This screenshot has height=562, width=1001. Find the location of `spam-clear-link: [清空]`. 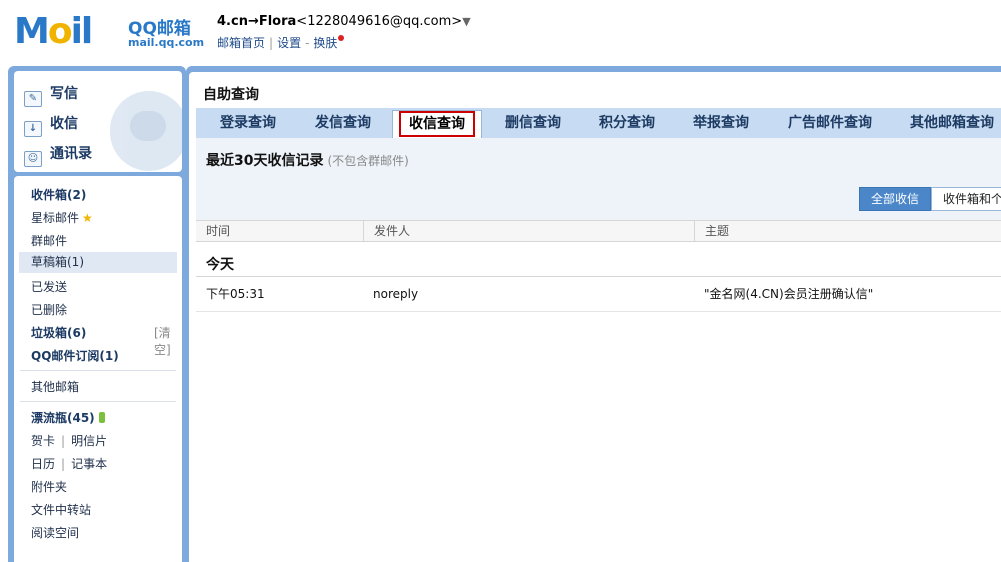

spam-clear-link: [清空] is located at coordinates (168, 341).